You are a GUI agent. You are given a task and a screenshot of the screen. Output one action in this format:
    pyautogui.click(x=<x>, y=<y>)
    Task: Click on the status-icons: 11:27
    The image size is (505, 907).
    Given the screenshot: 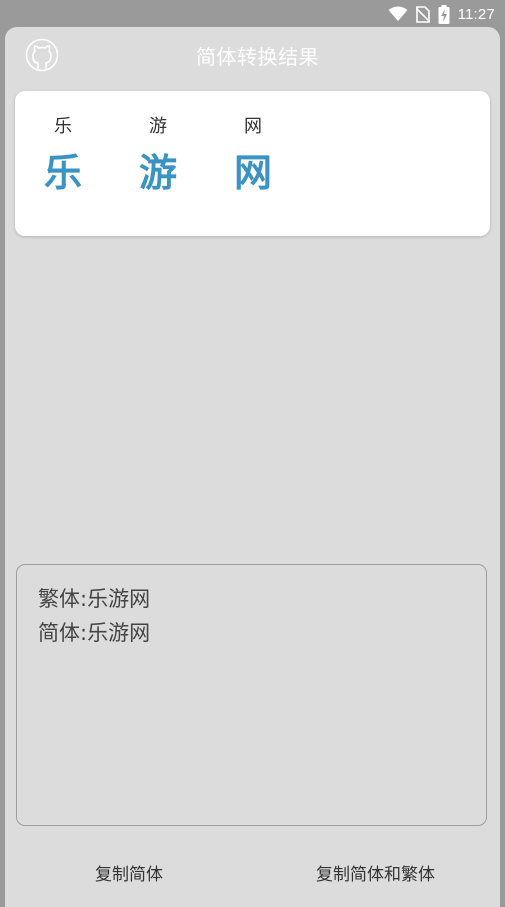 What is the action you would take?
    pyautogui.click(x=441, y=14)
    